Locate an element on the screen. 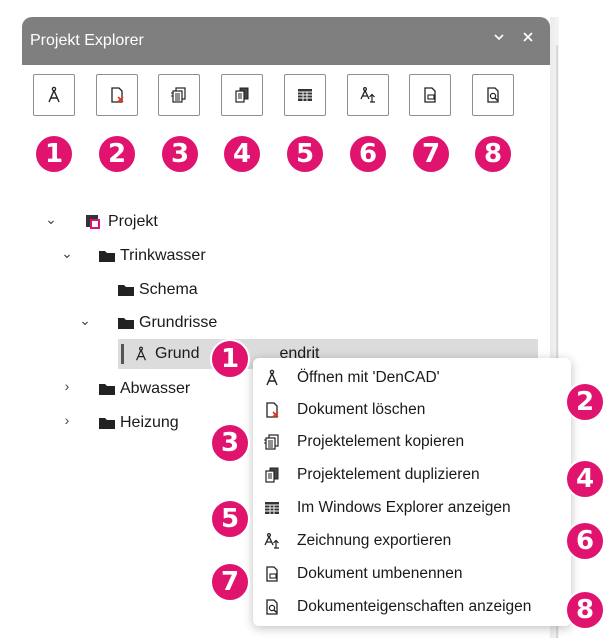 The height and width of the screenshot is (638, 607). tree-item-schema: Schema is located at coordinates (157, 290).